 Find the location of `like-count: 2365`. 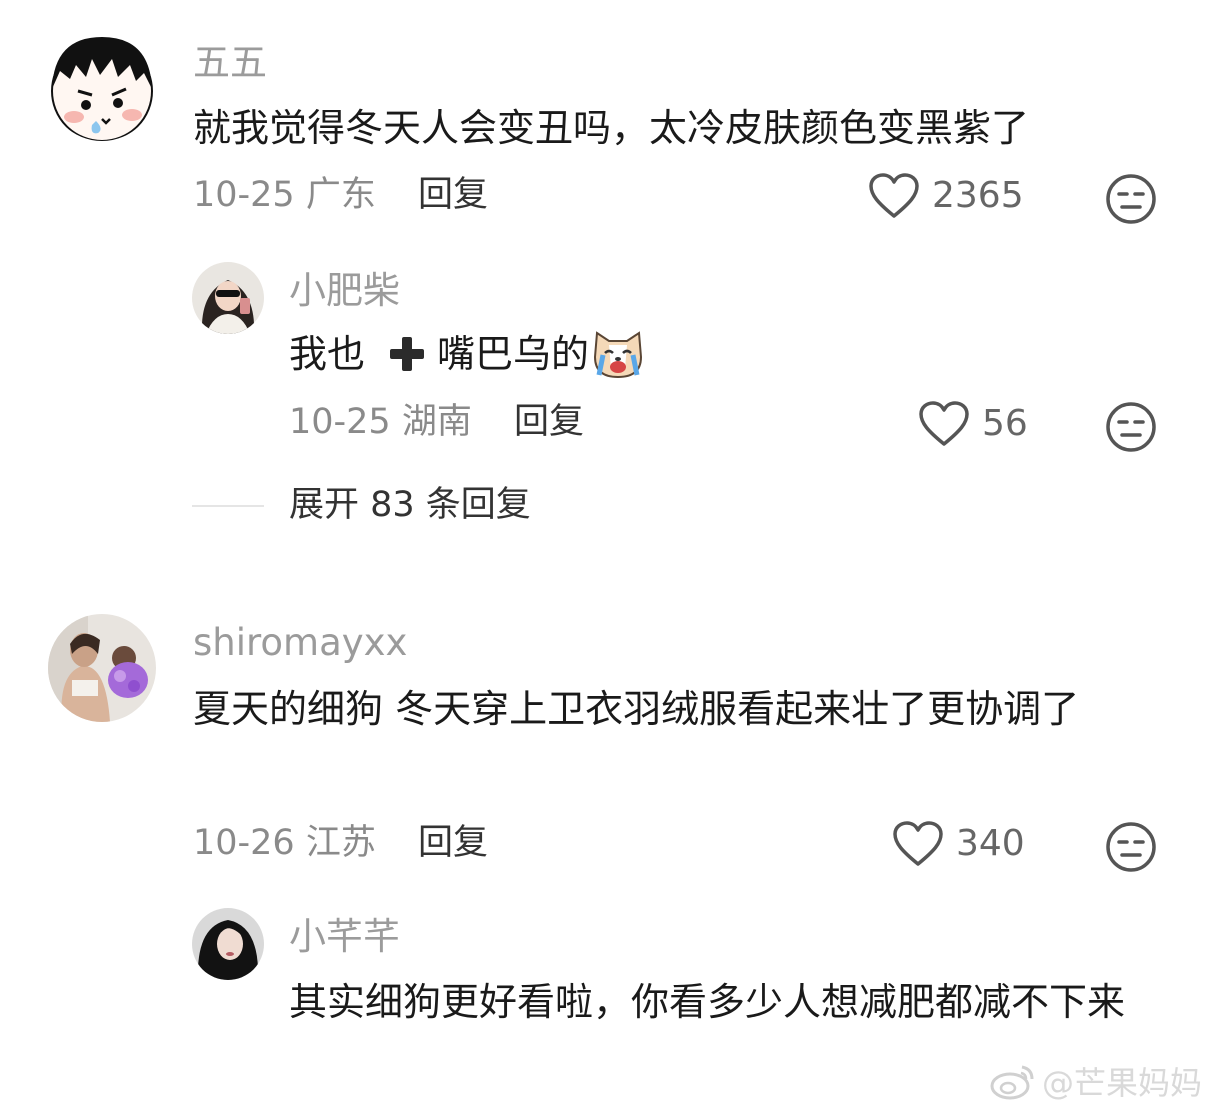

like-count: 2365 is located at coordinates (978, 195).